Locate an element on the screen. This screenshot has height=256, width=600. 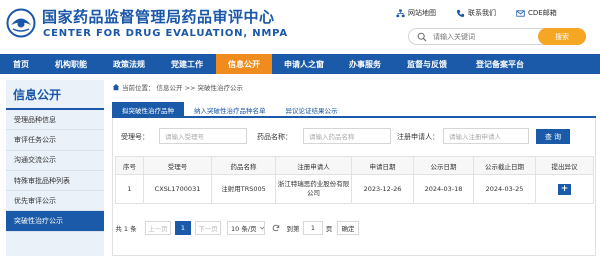
sidebar-item-accepted-varieties: 受理品种信息 is located at coordinates (55, 120).